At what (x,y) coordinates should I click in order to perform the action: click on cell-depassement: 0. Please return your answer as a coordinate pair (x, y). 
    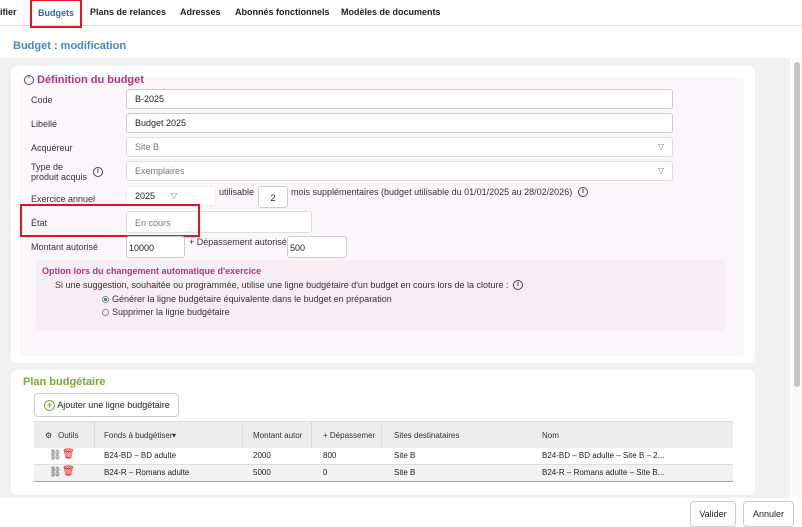
    Looking at the image, I should click on (325, 472).